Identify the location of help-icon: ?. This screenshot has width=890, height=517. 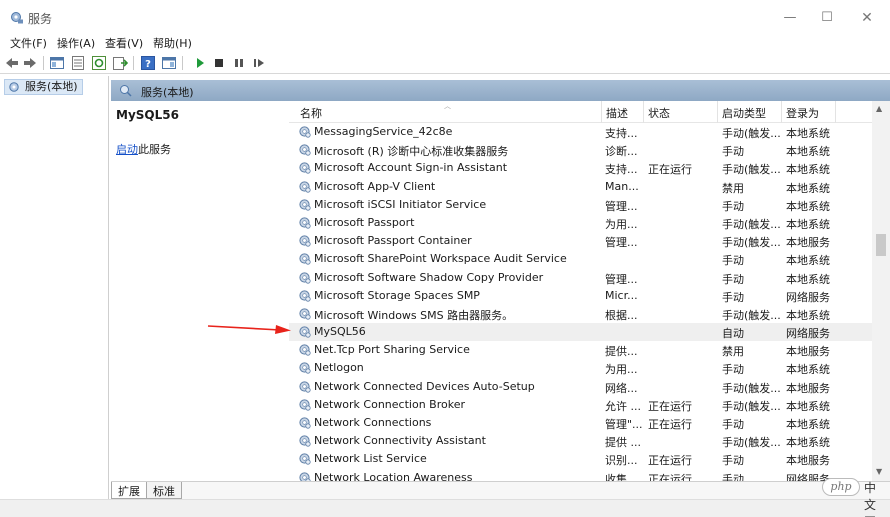
(148, 63).